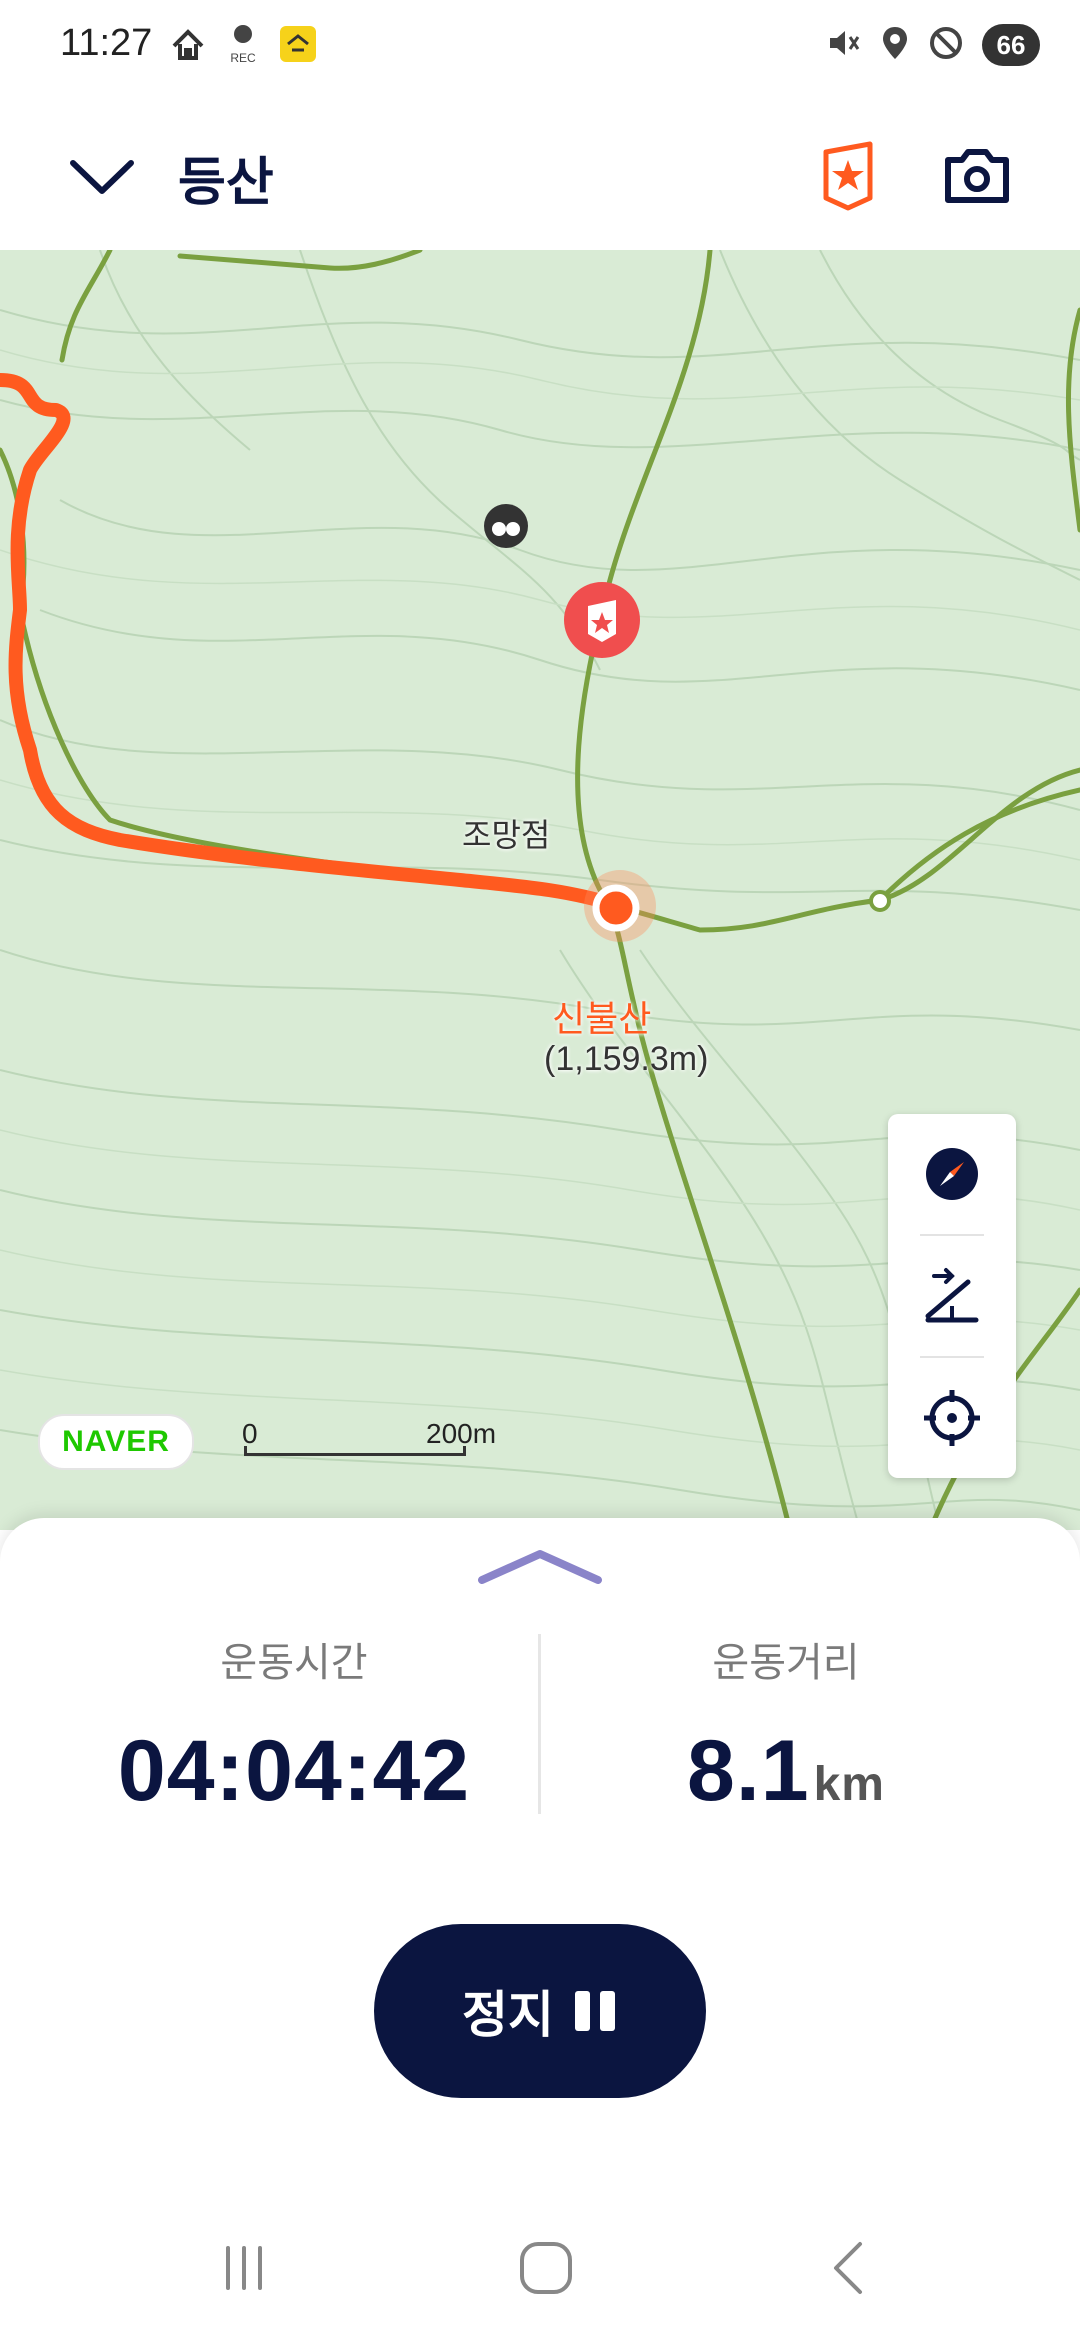 The image size is (1080, 2340). Describe the element at coordinates (106, 43) in the screenshot. I see `status-time: 11:27` at that location.